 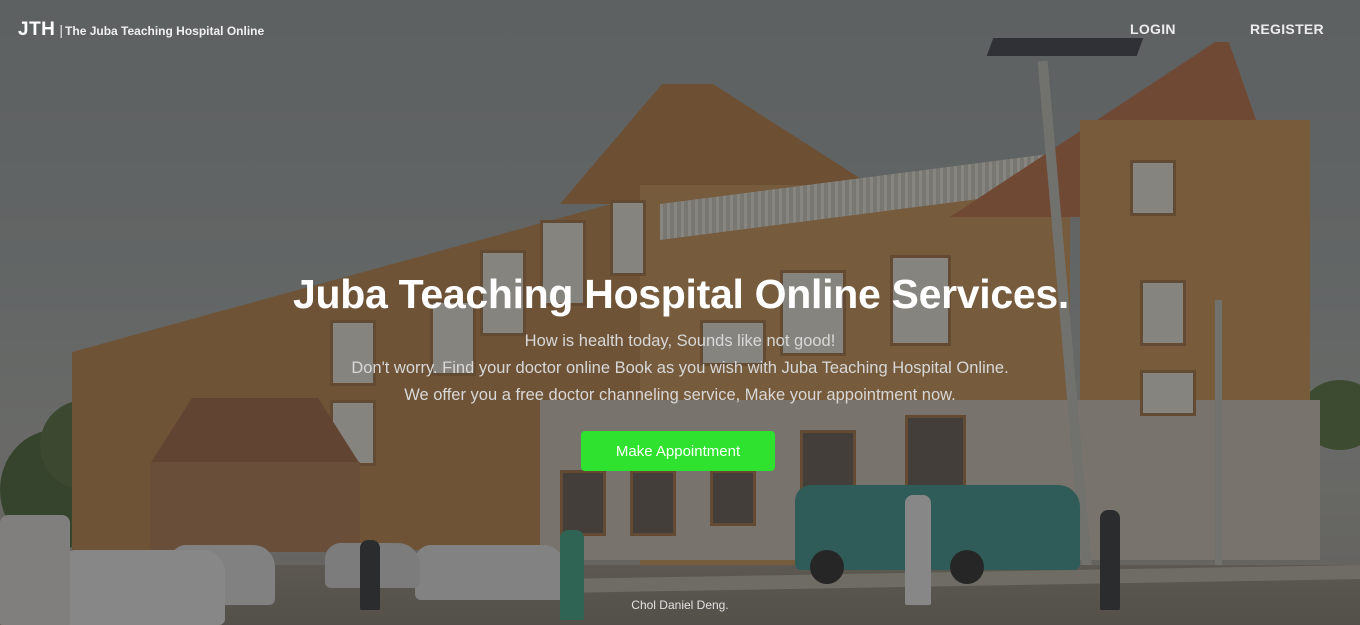 What do you see at coordinates (678, 451) in the screenshot?
I see `make-appointment-button: Make Appointment` at bounding box center [678, 451].